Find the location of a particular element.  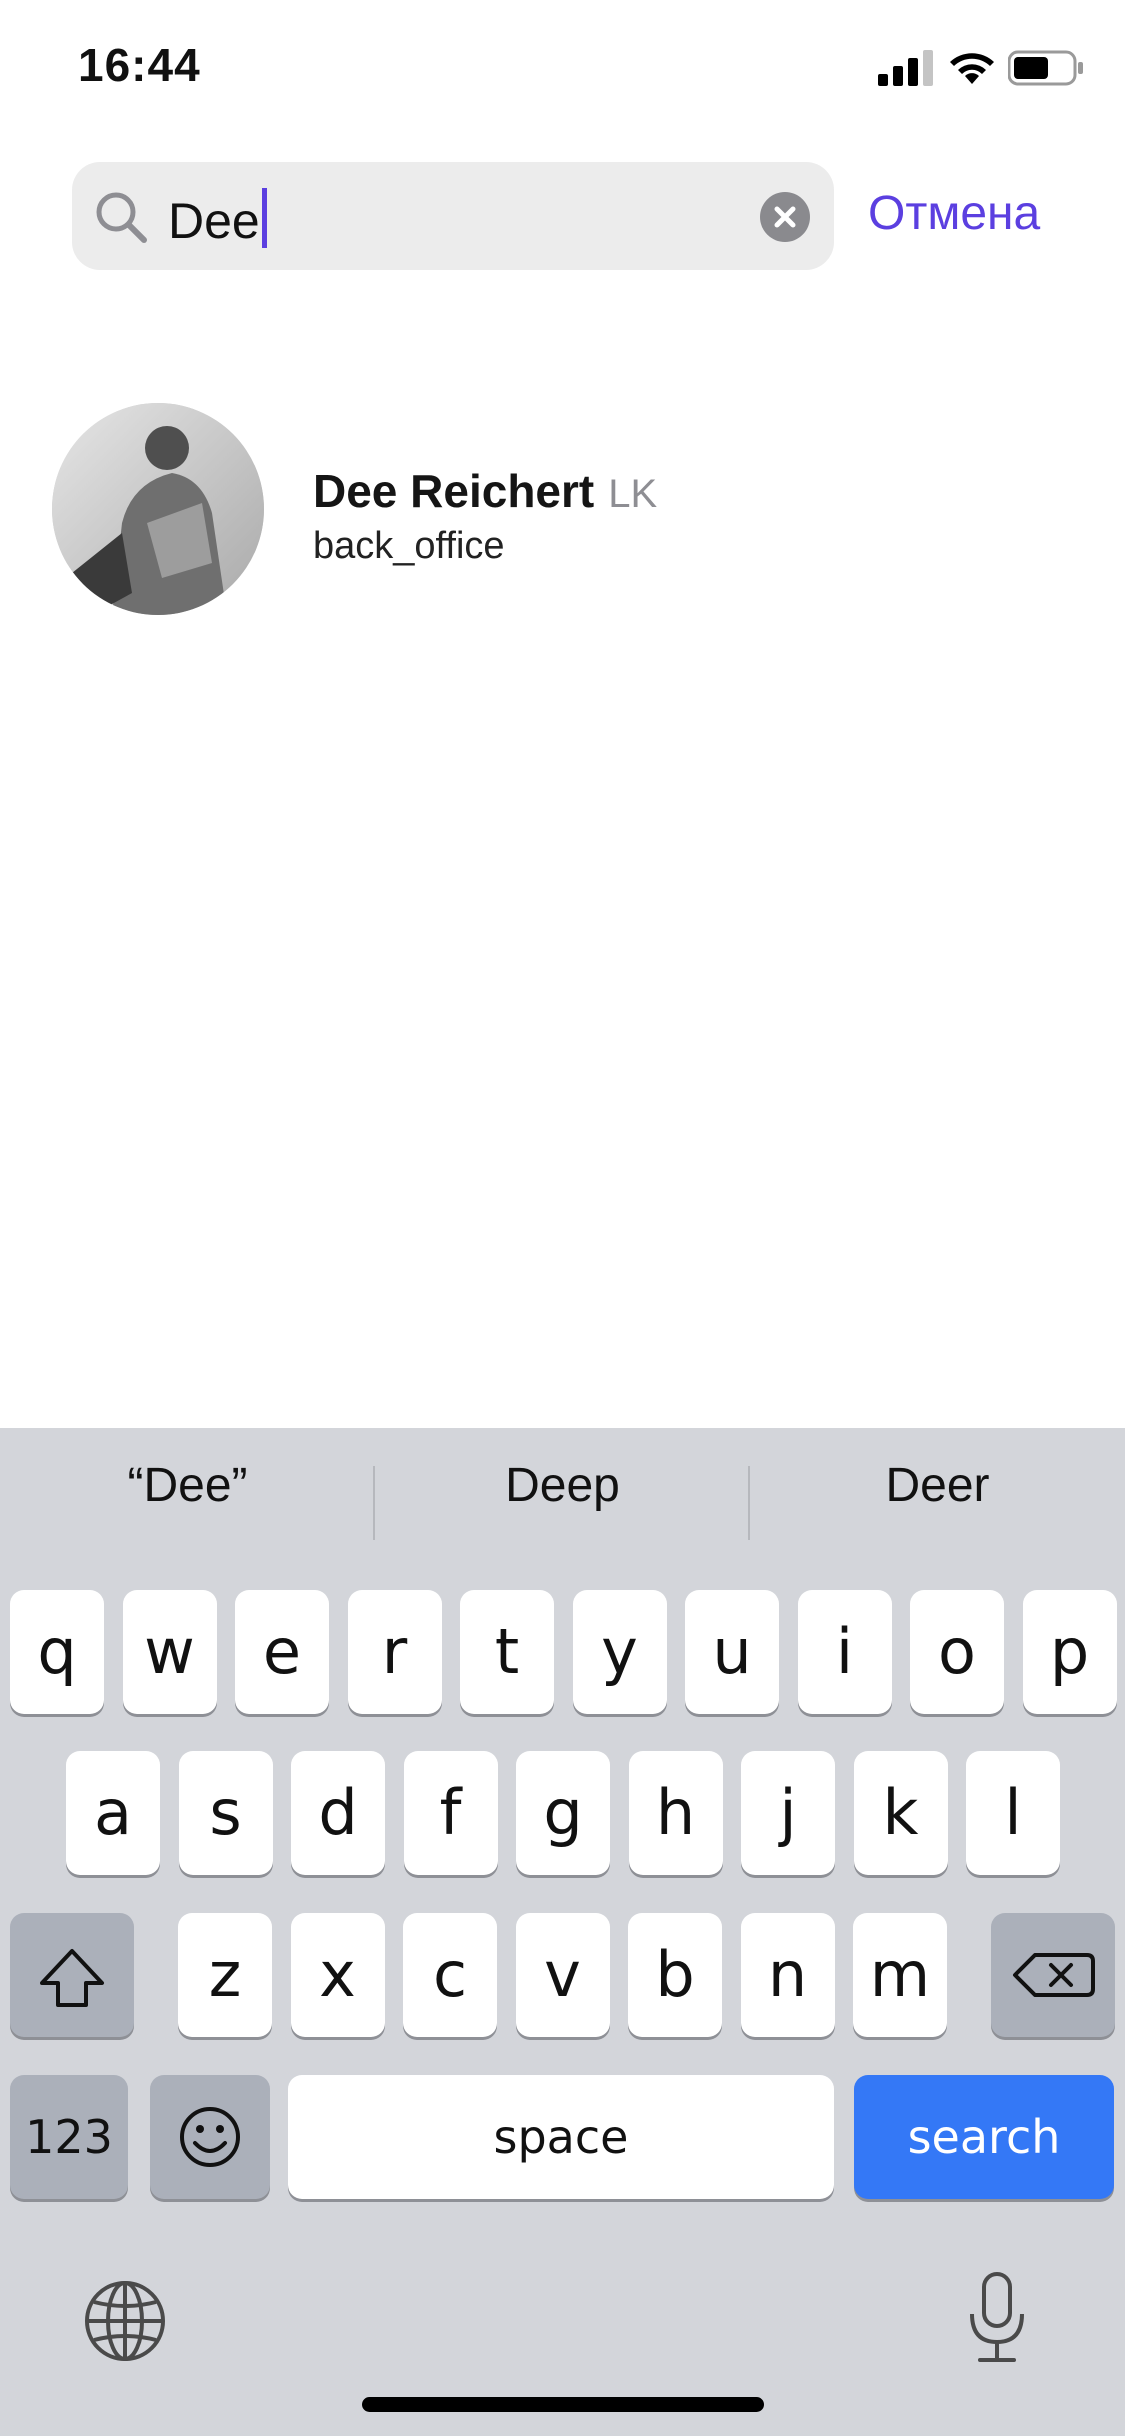

key-label: r is located at coordinates (394, 1651).